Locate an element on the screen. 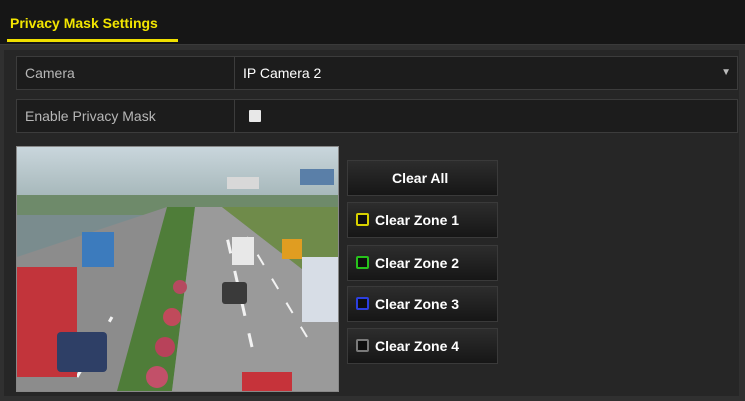 The height and width of the screenshot is (401, 745). clear-zone-4-label: Clear Zone 4 is located at coordinates (417, 346).